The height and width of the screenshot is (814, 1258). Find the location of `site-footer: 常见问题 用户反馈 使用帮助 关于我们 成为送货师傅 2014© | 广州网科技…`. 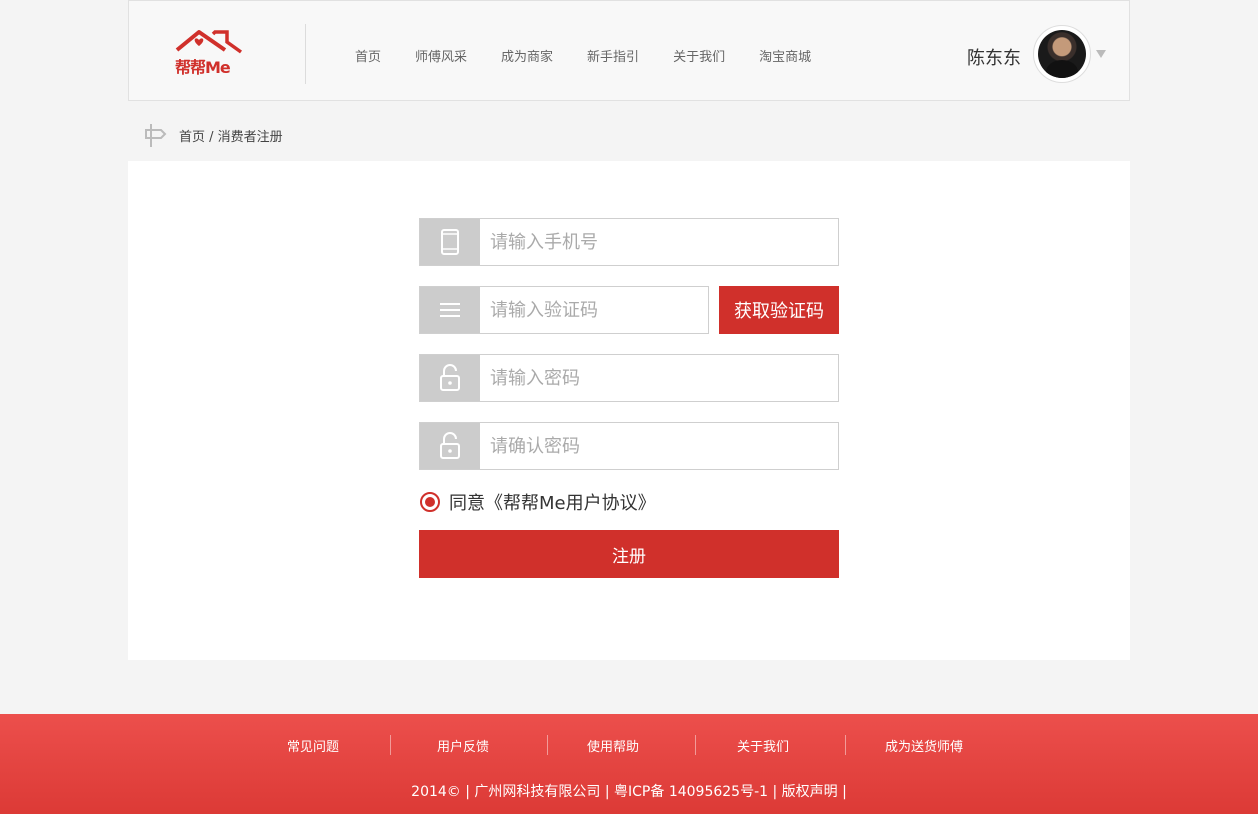

site-footer: 常见问题 用户反馈 使用帮助 关于我们 成为送货师傅 2014© | 广州网科技… is located at coordinates (629, 764).